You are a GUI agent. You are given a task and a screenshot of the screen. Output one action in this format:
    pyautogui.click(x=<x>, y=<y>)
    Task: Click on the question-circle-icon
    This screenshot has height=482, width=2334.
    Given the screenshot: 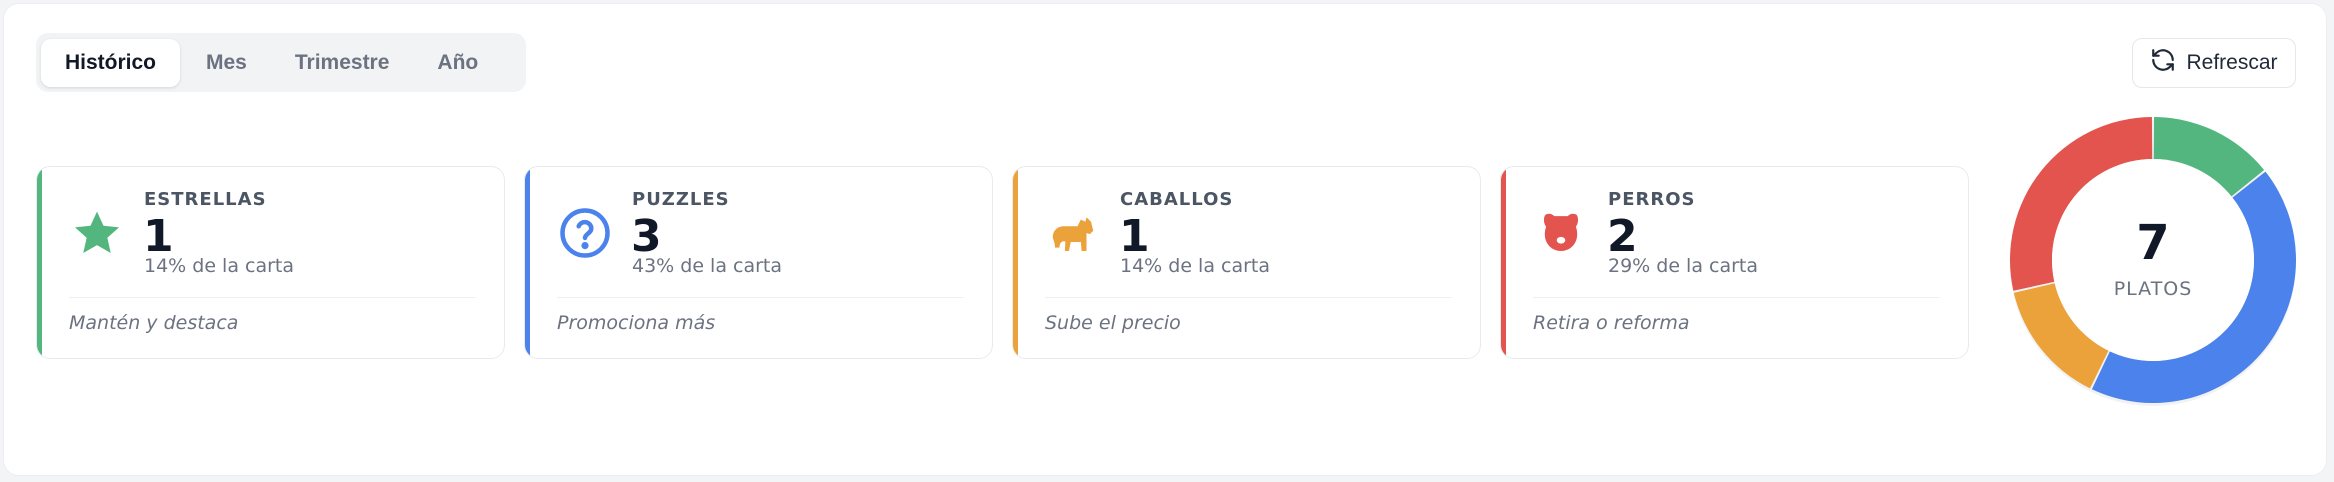 What is the action you would take?
    pyautogui.click(x=585, y=233)
    